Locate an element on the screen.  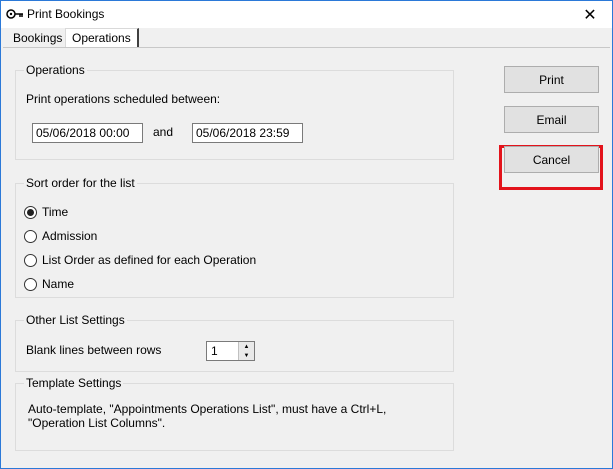
cancel-button: Cancel is located at coordinates (551, 159).